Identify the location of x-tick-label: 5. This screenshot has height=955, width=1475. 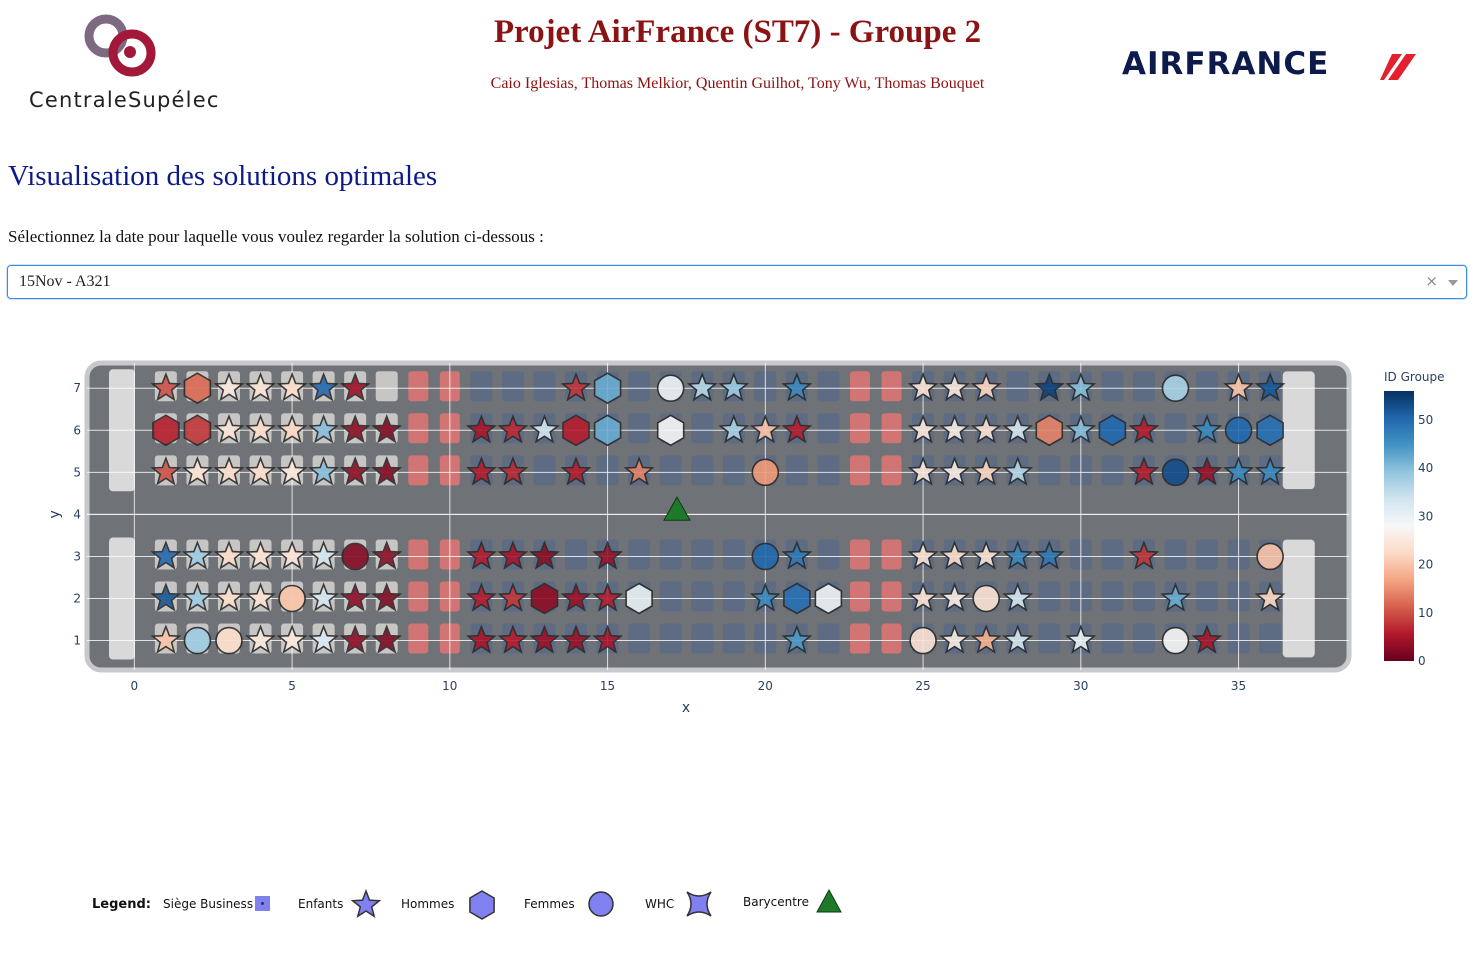
(292, 686).